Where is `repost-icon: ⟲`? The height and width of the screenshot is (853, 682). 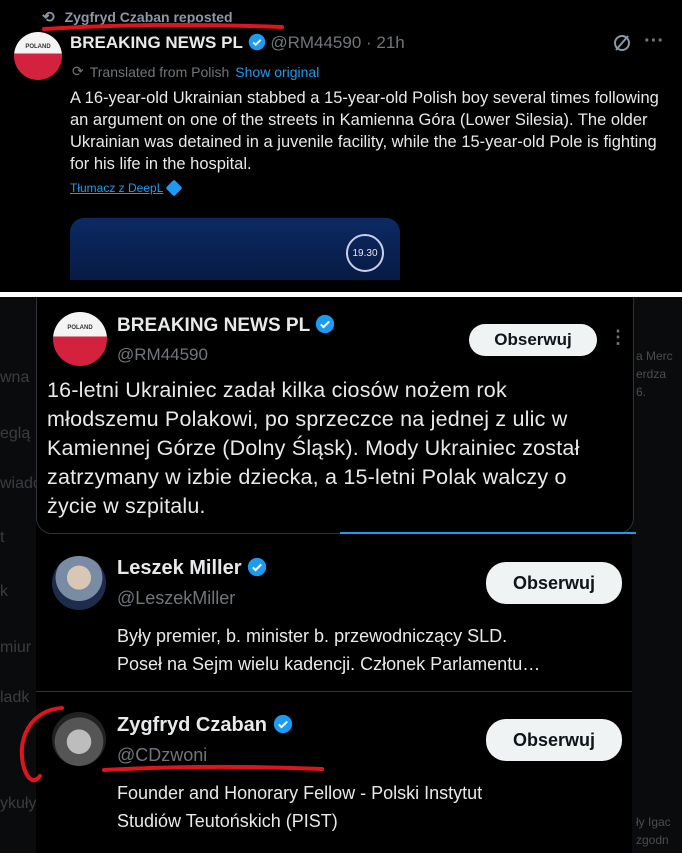
repost-icon: ⟲ is located at coordinates (48, 17).